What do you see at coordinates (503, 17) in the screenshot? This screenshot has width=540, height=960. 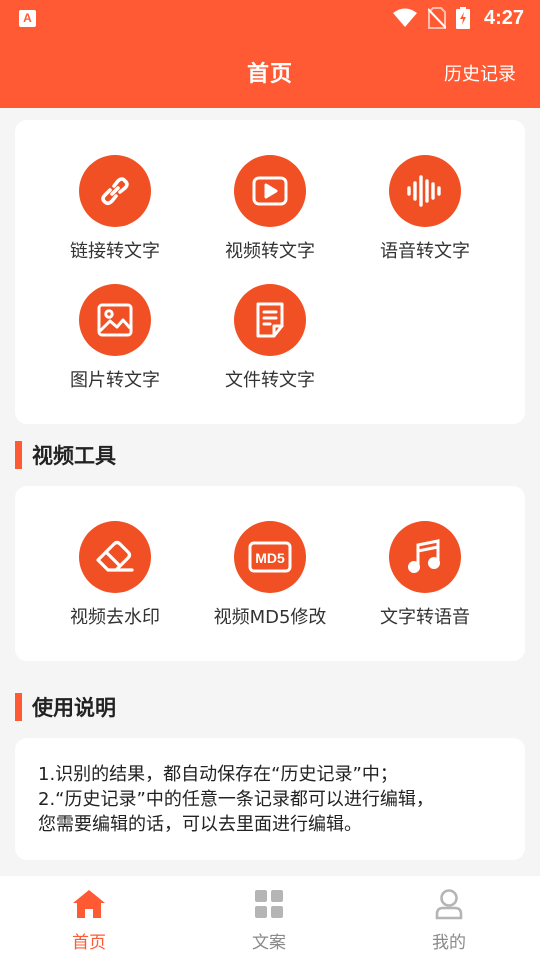 I see `clock: 4:27` at bounding box center [503, 17].